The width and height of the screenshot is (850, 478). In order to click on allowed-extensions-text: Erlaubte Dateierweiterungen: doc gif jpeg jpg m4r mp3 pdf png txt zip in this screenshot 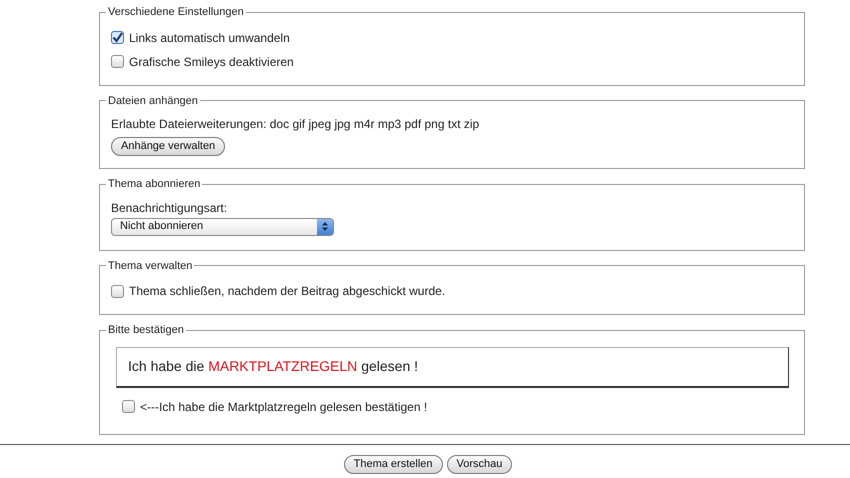, I will do `click(295, 124)`.